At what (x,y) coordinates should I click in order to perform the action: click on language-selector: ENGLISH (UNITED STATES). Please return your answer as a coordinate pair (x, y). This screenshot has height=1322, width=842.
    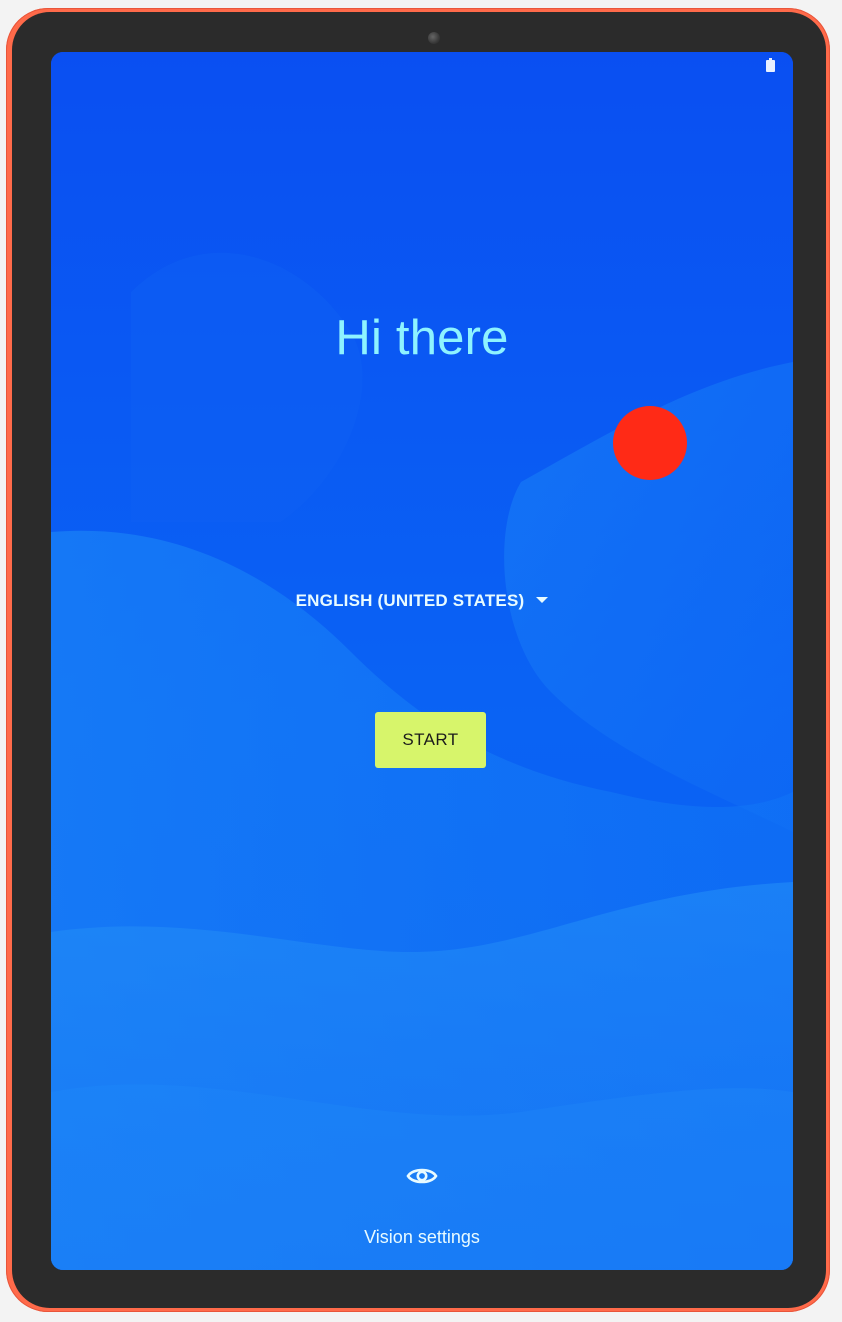
    Looking at the image, I should click on (422, 601).